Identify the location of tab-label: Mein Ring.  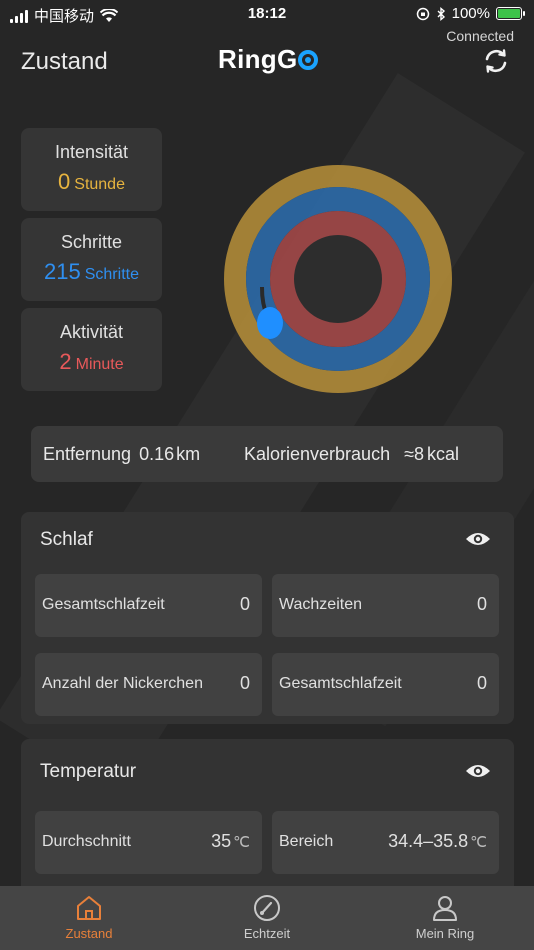
(445, 933).